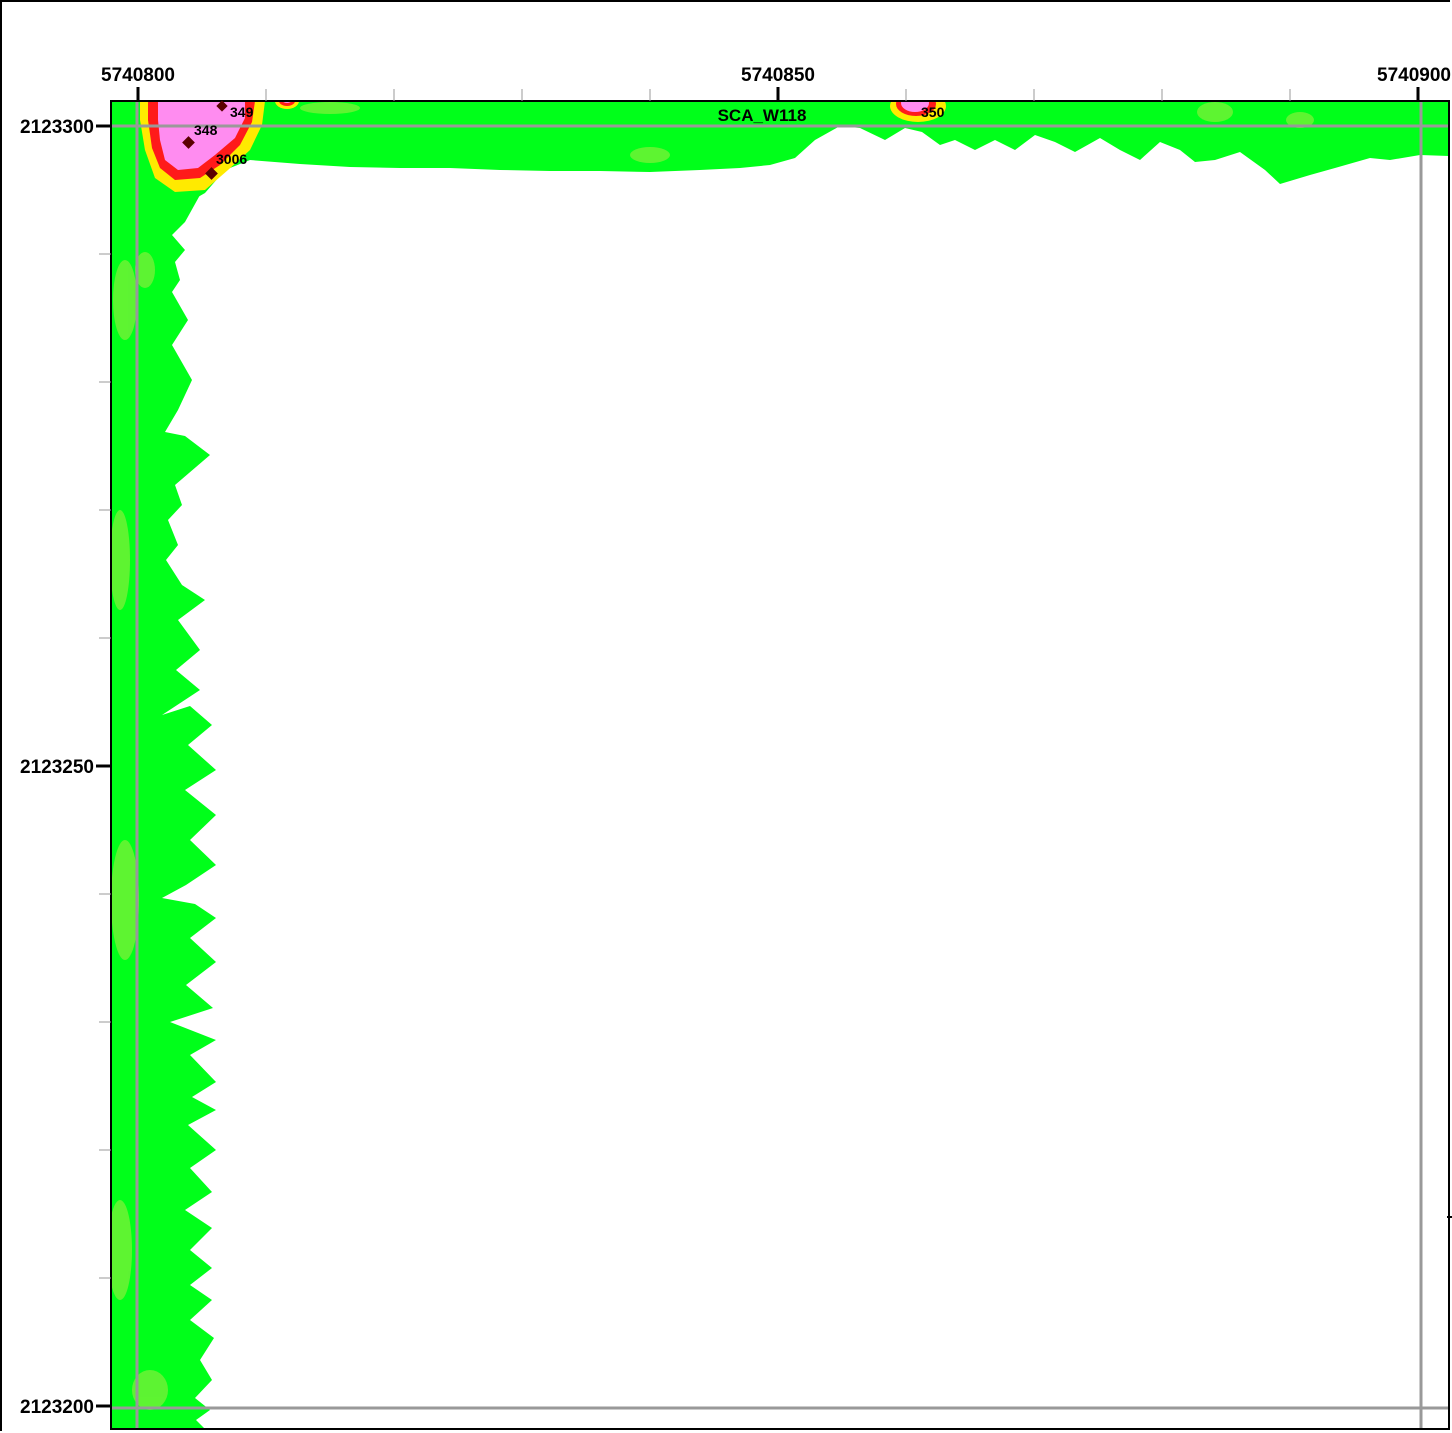 This screenshot has width=1452, height=1433. Describe the element at coordinates (762, 115) in the screenshot. I see `sheet-label: SCA_W118` at that location.